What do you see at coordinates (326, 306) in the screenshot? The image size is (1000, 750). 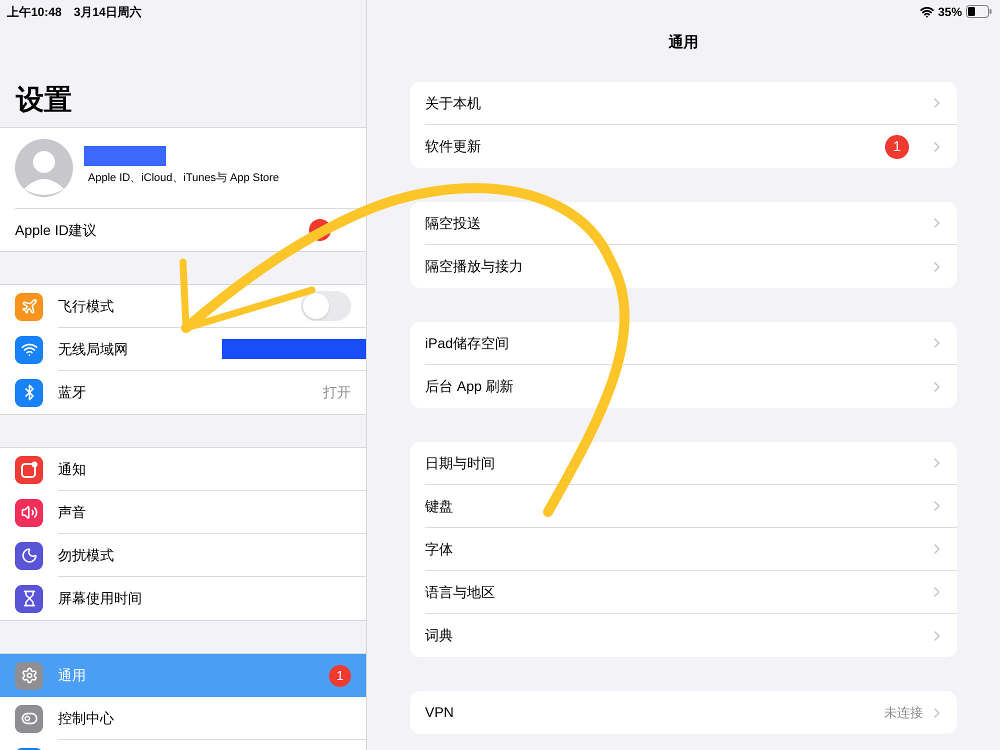 I see `toggle-switch` at bounding box center [326, 306].